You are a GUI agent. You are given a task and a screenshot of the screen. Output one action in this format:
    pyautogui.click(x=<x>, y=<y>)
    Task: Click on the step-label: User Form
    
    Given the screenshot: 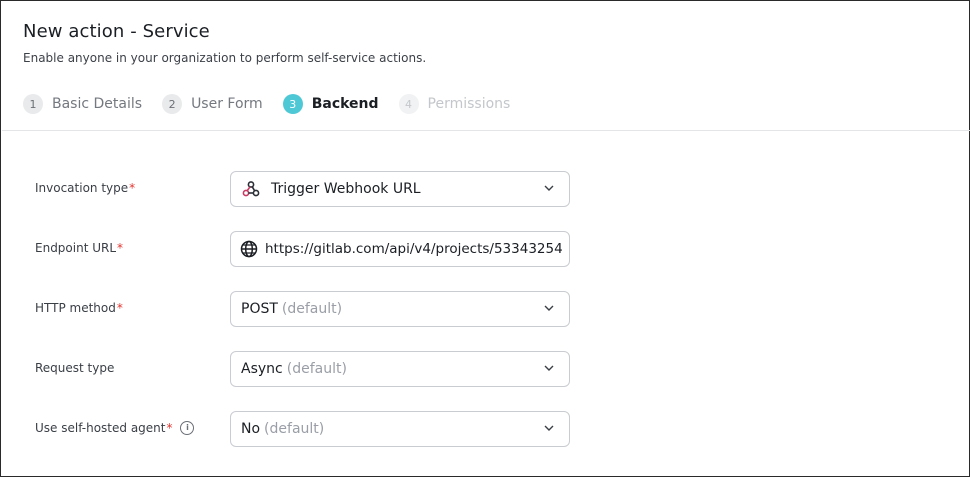 What is the action you would take?
    pyautogui.click(x=227, y=104)
    